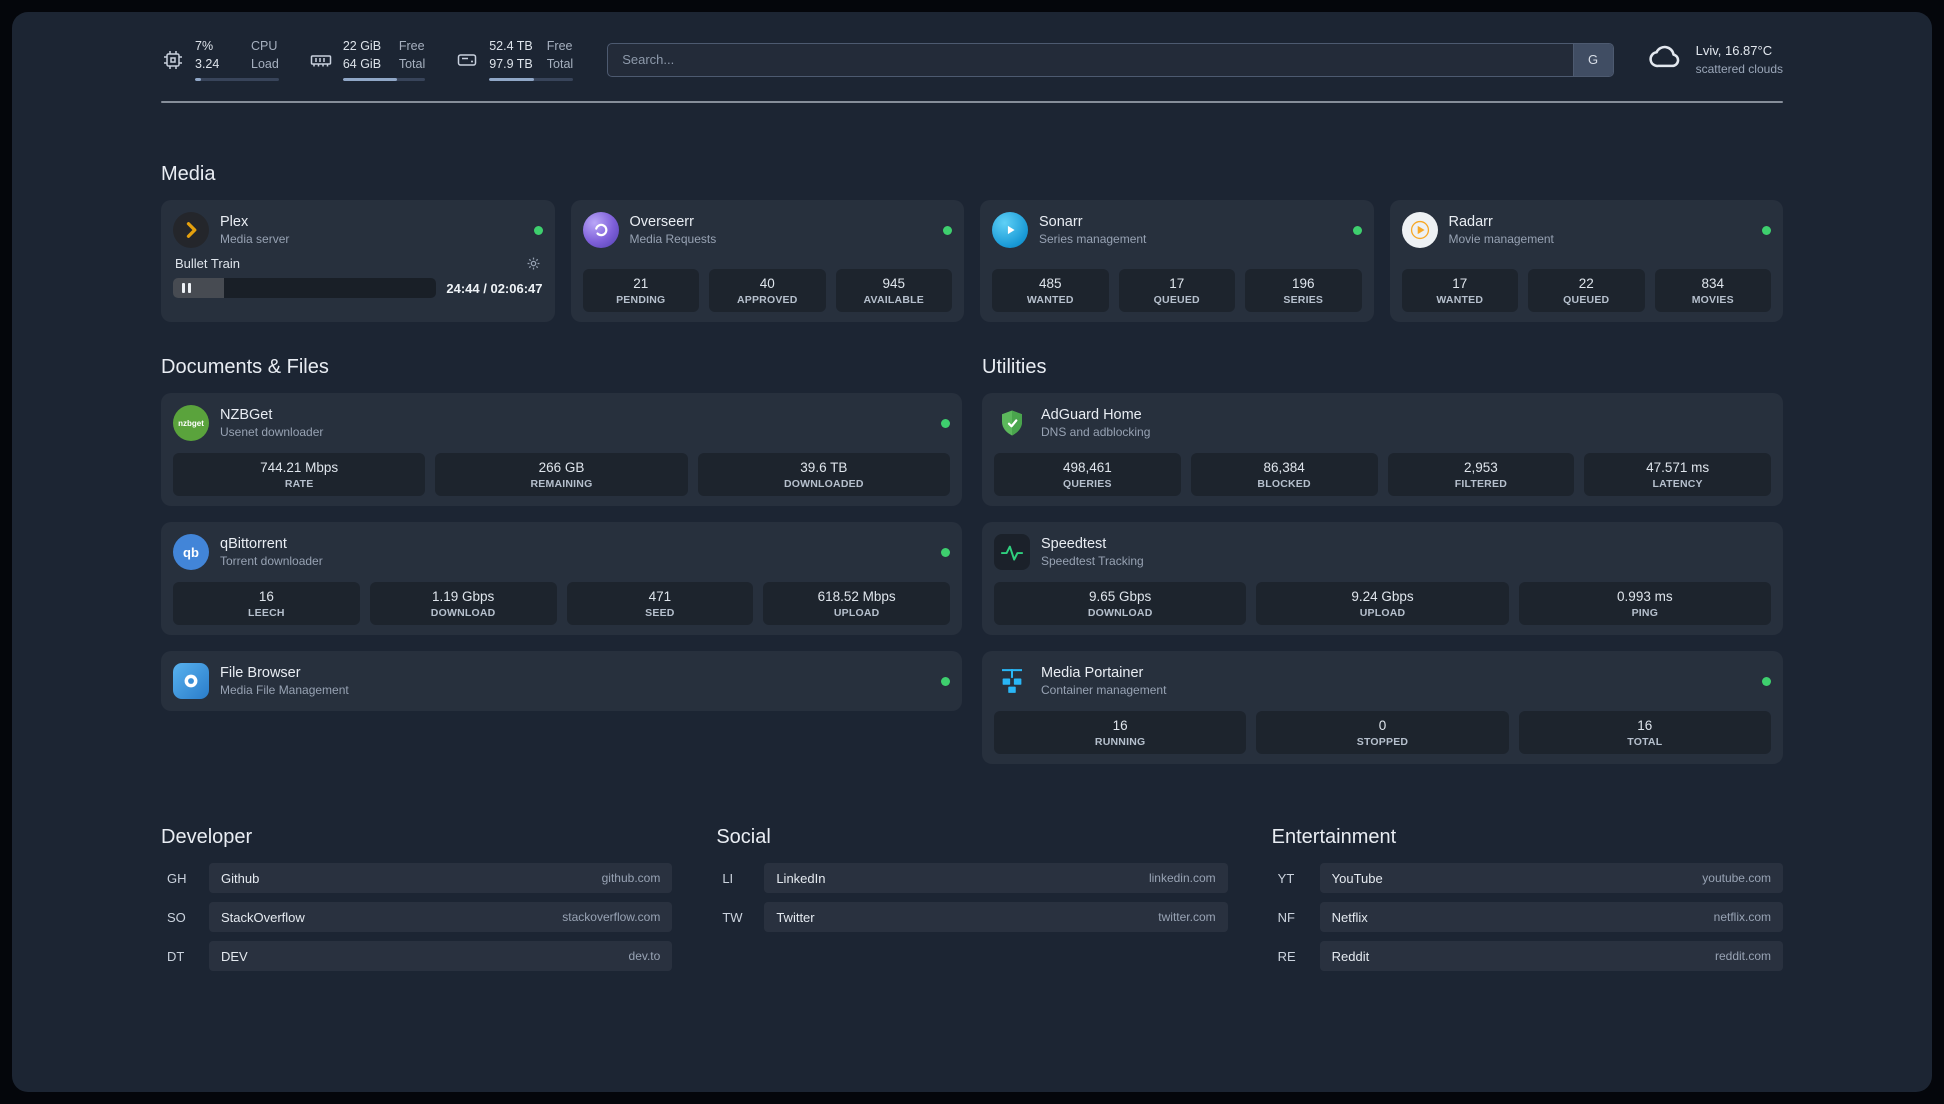 This screenshot has height=1104, width=1944. Describe the element at coordinates (494, 288) in the screenshot. I see `playback-time: 24:44 / 02:06:47` at that location.